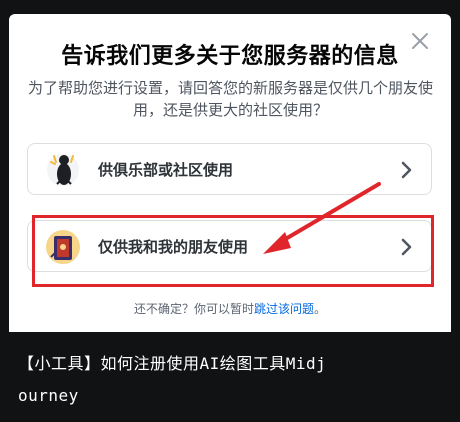 The height and width of the screenshot is (422, 460). Describe the element at coordinates (63, 170) in the screenshot. I see `club-community-icon` at that location.